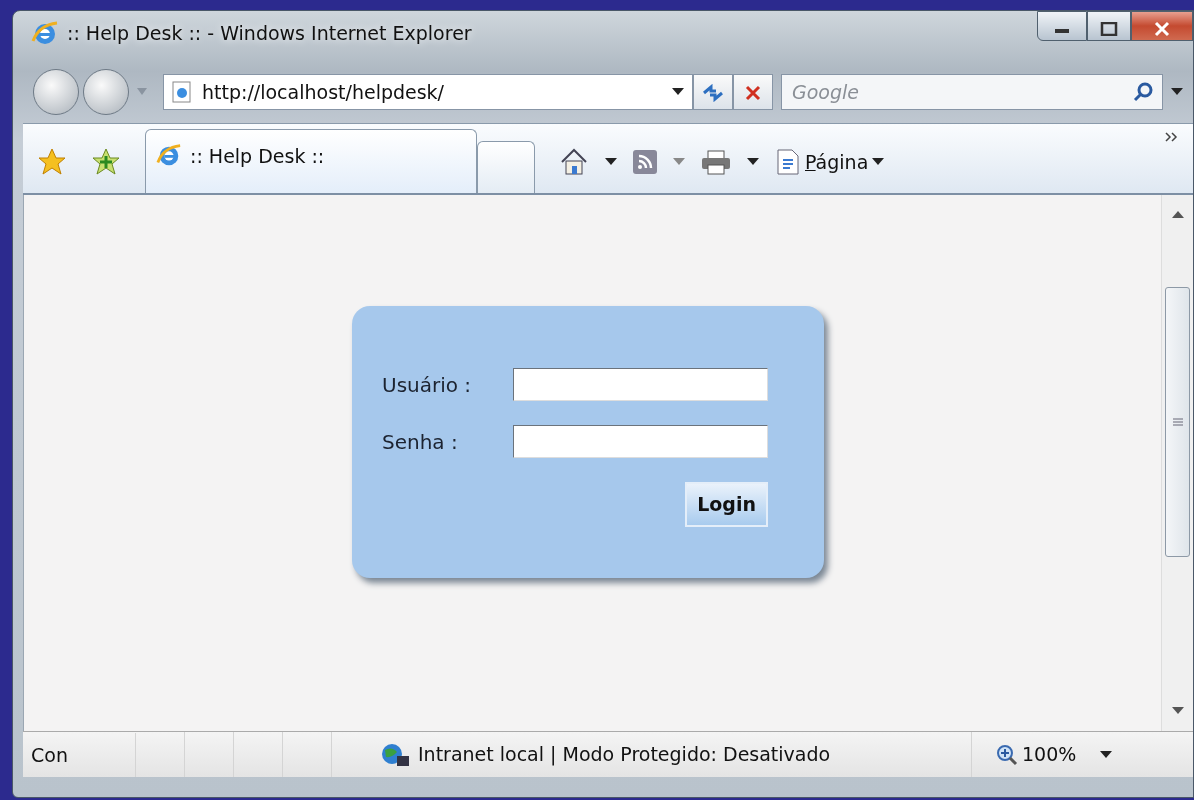  I want to click on favorites-star-icon, so click(52, 162).